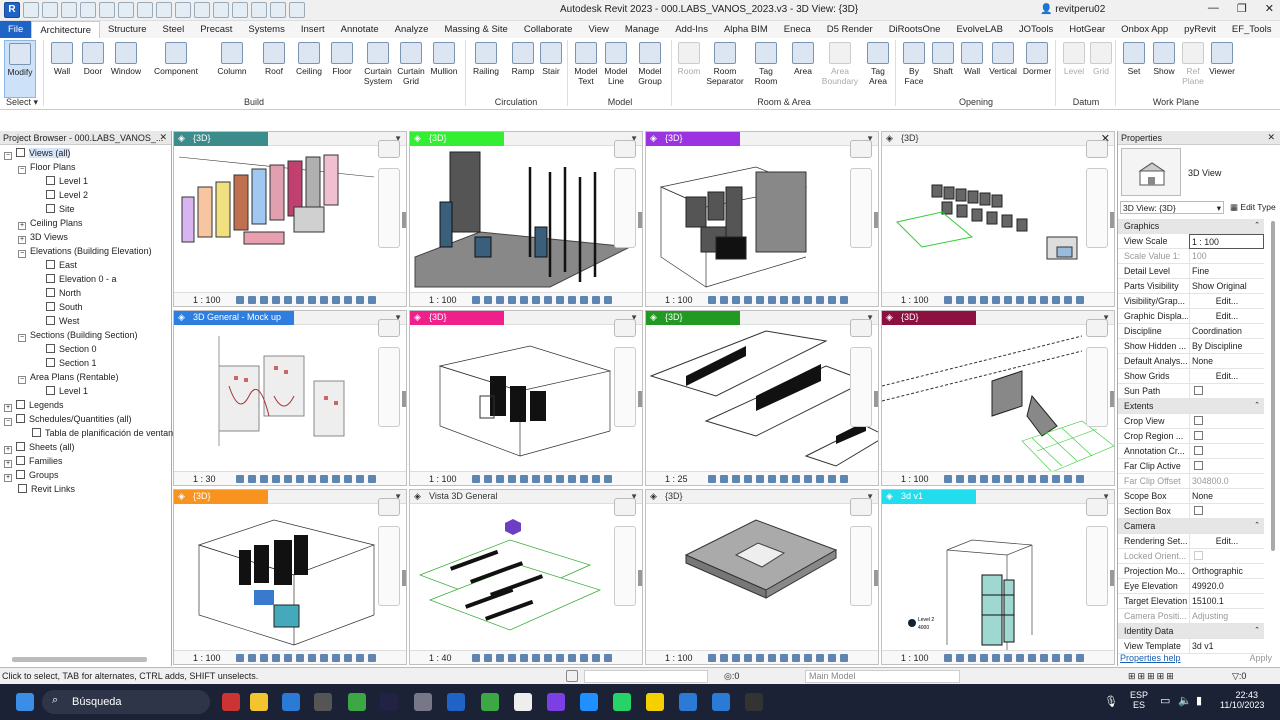 The width and height of the screenshot is (1280, 720). What do you see at coordinates (81, 279) in the screenshot?
I see `tree-node-elevation-0-a: Elevation 0 - a` at bounding box center [81, 279].